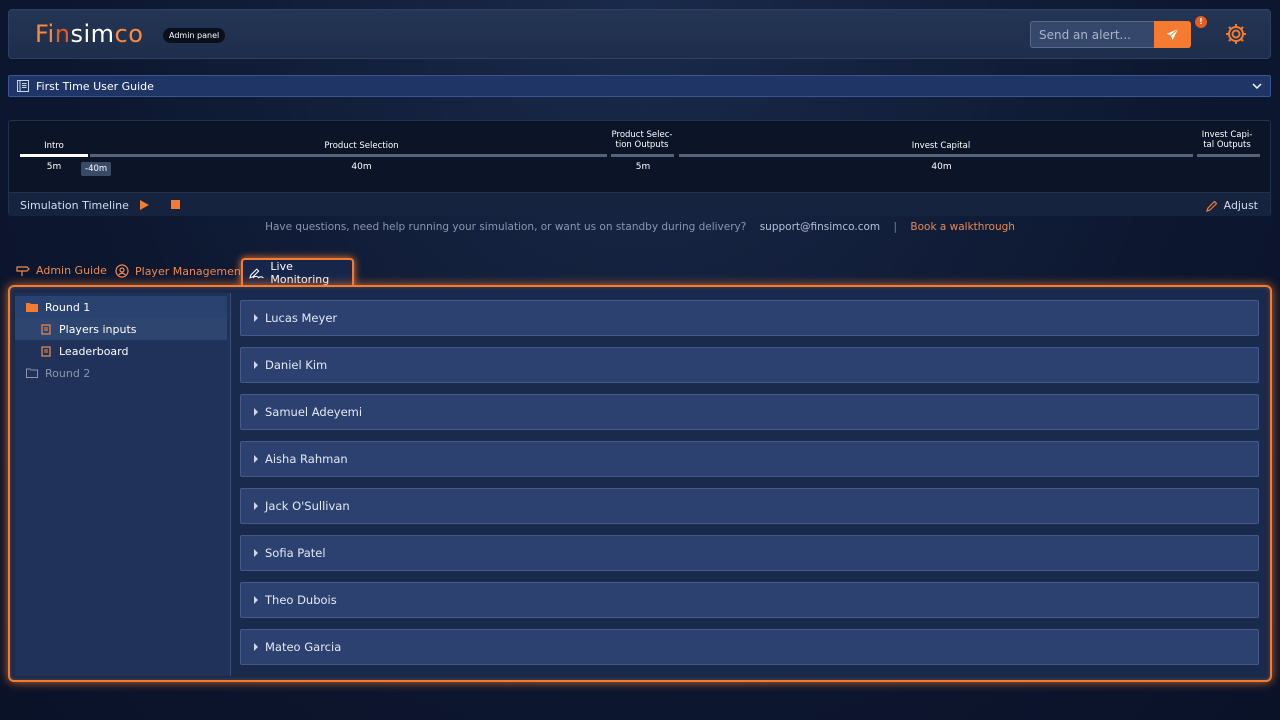  What do you see at coordinates (121, 373) in the screenshot?
I see `tree-round-2: Round 2` at bounding box center [121, 373].